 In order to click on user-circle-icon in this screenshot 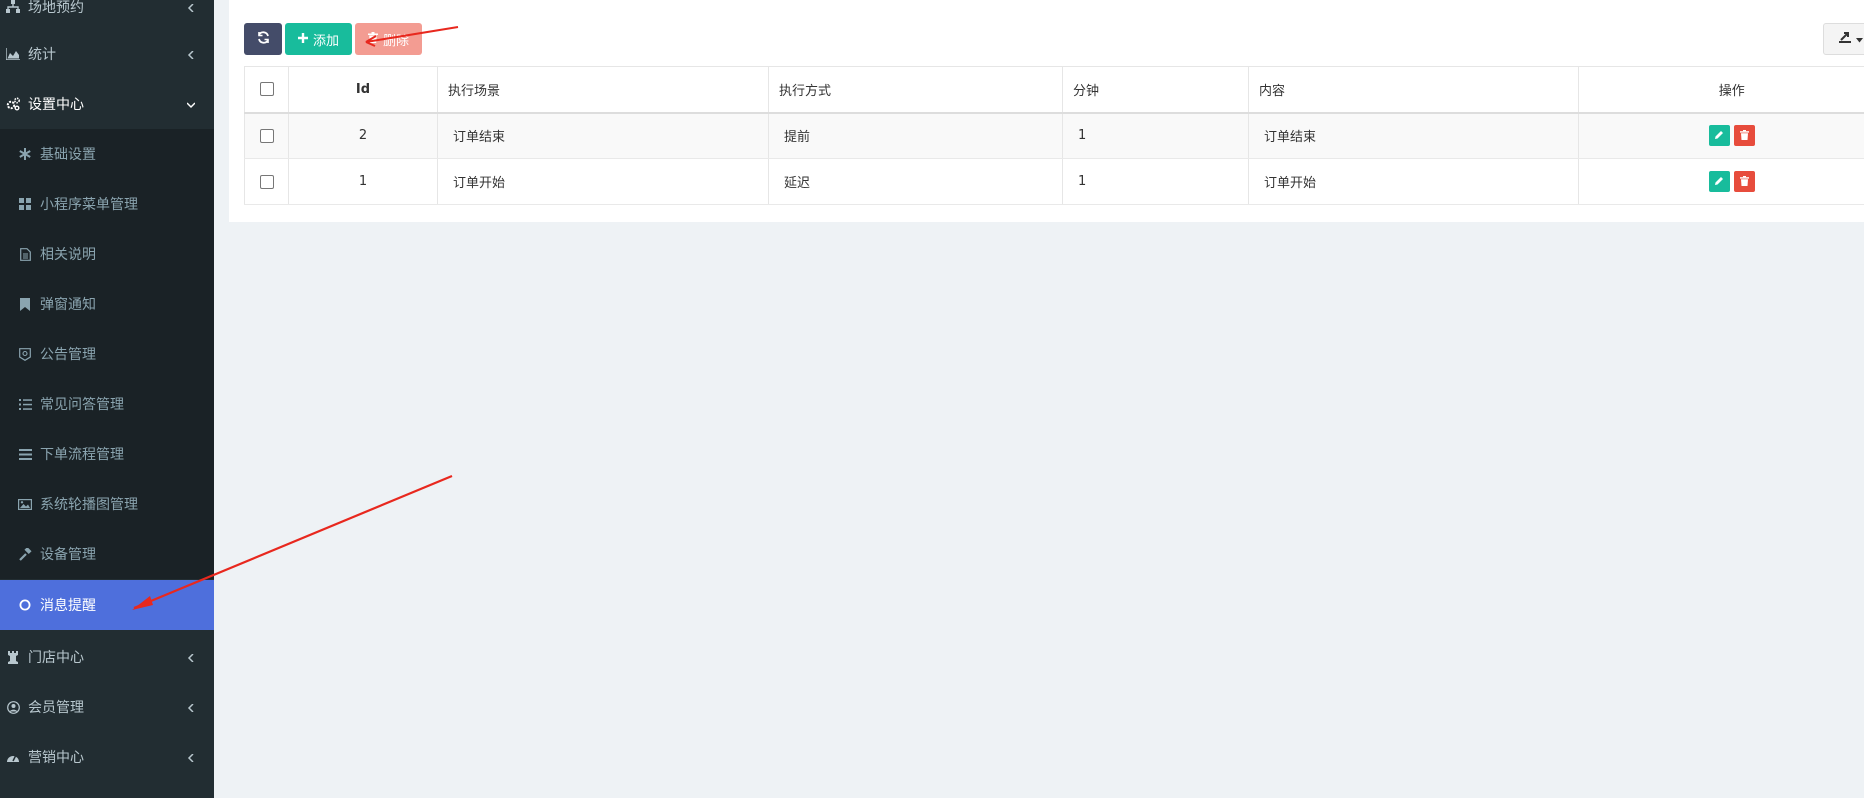, I will do `click(13, 707)`.